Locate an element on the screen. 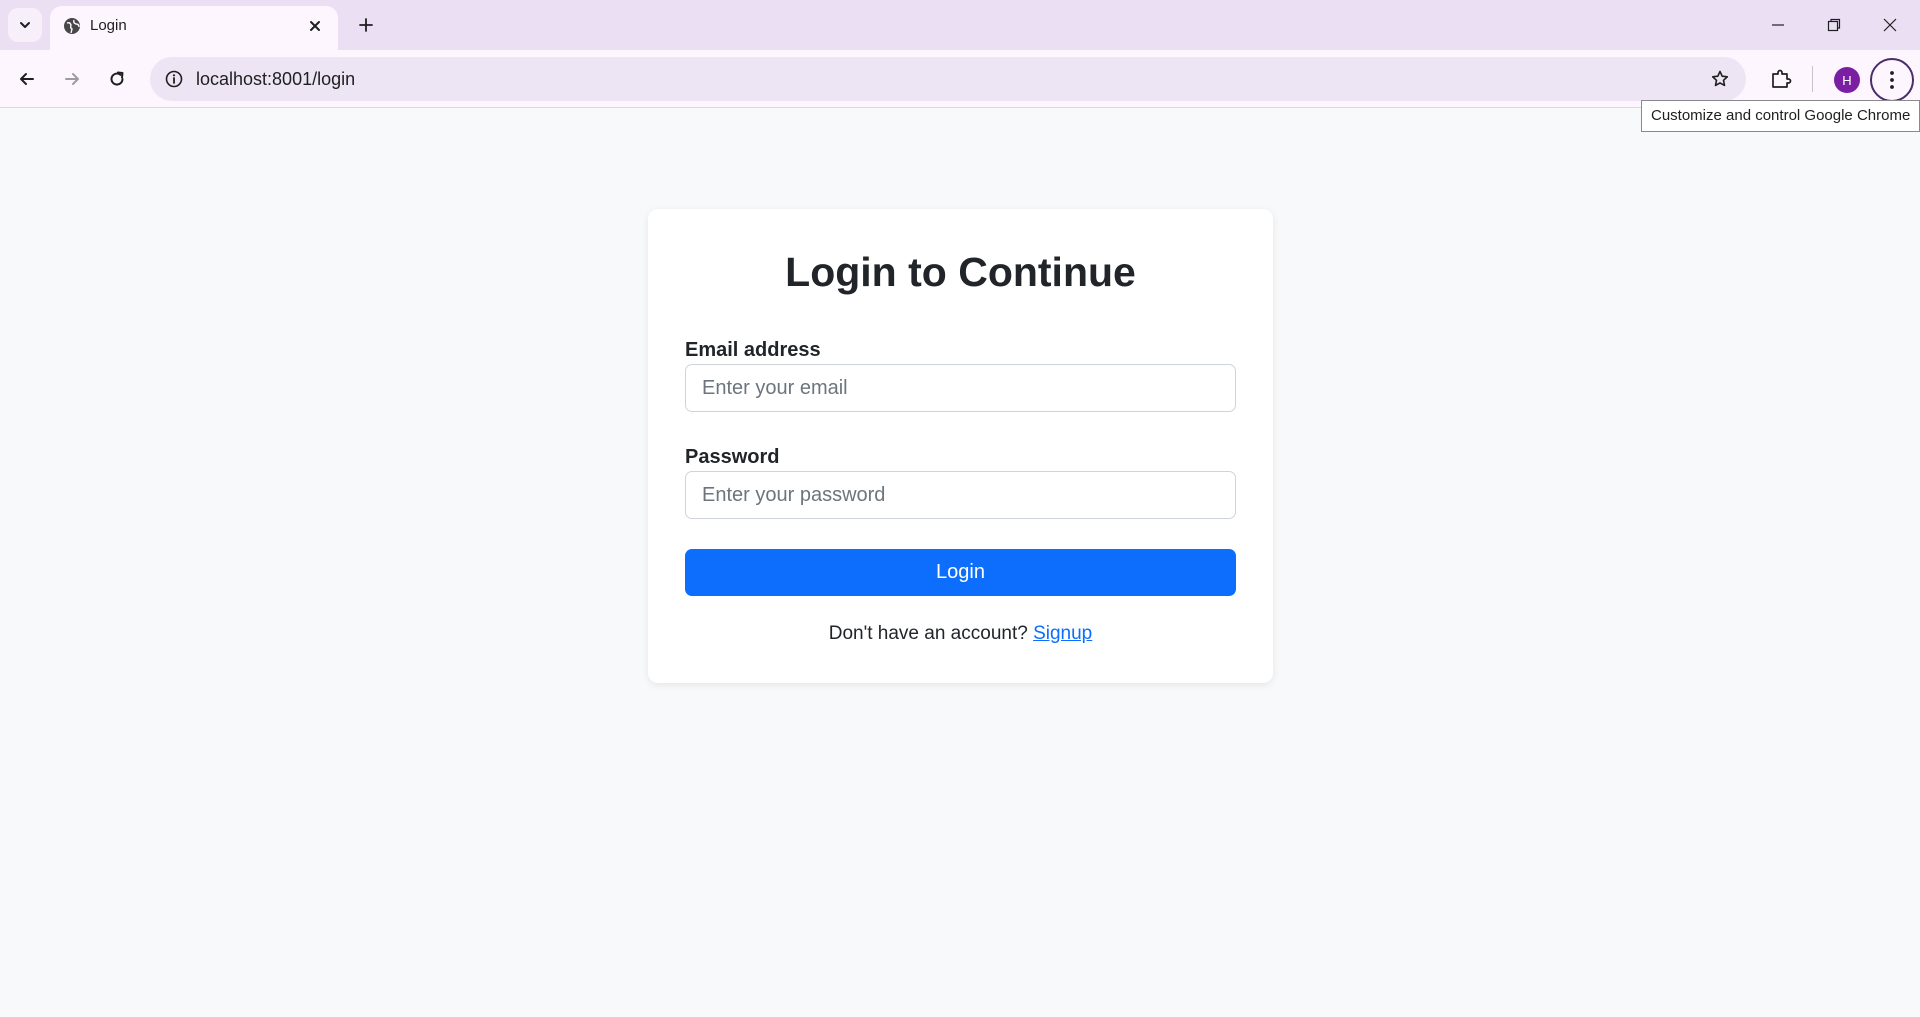 This screenshot has height=1017, width=1920. email-label: Email address is located at coordinates (753, 350).